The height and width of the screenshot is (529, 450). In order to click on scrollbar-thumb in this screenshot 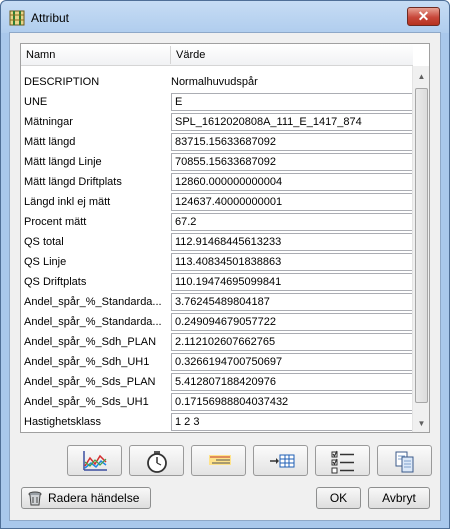, I will do `click(421, 245)`.